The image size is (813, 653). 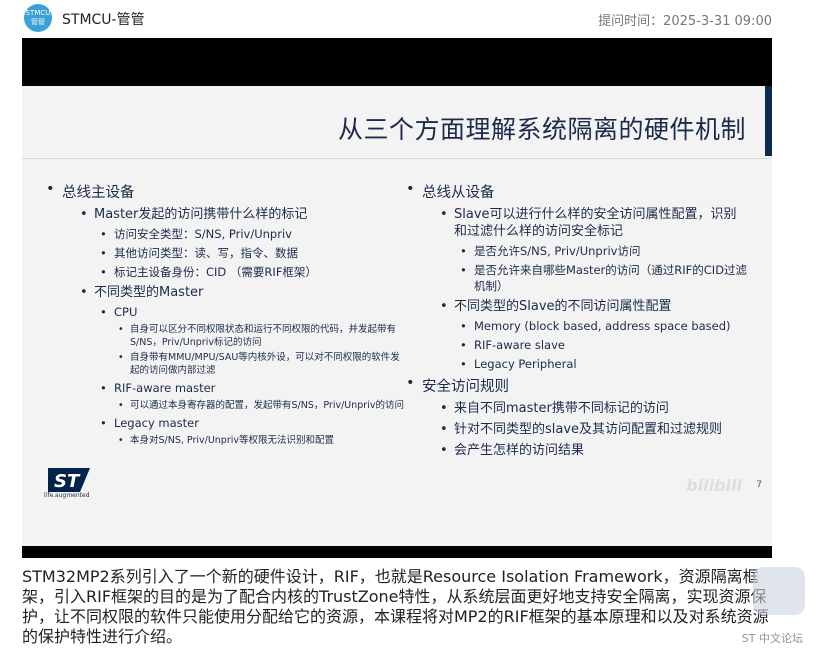 I want to click on ask-time: 提问时间：2025-3-31 09:00, so click(x=685, y=21).